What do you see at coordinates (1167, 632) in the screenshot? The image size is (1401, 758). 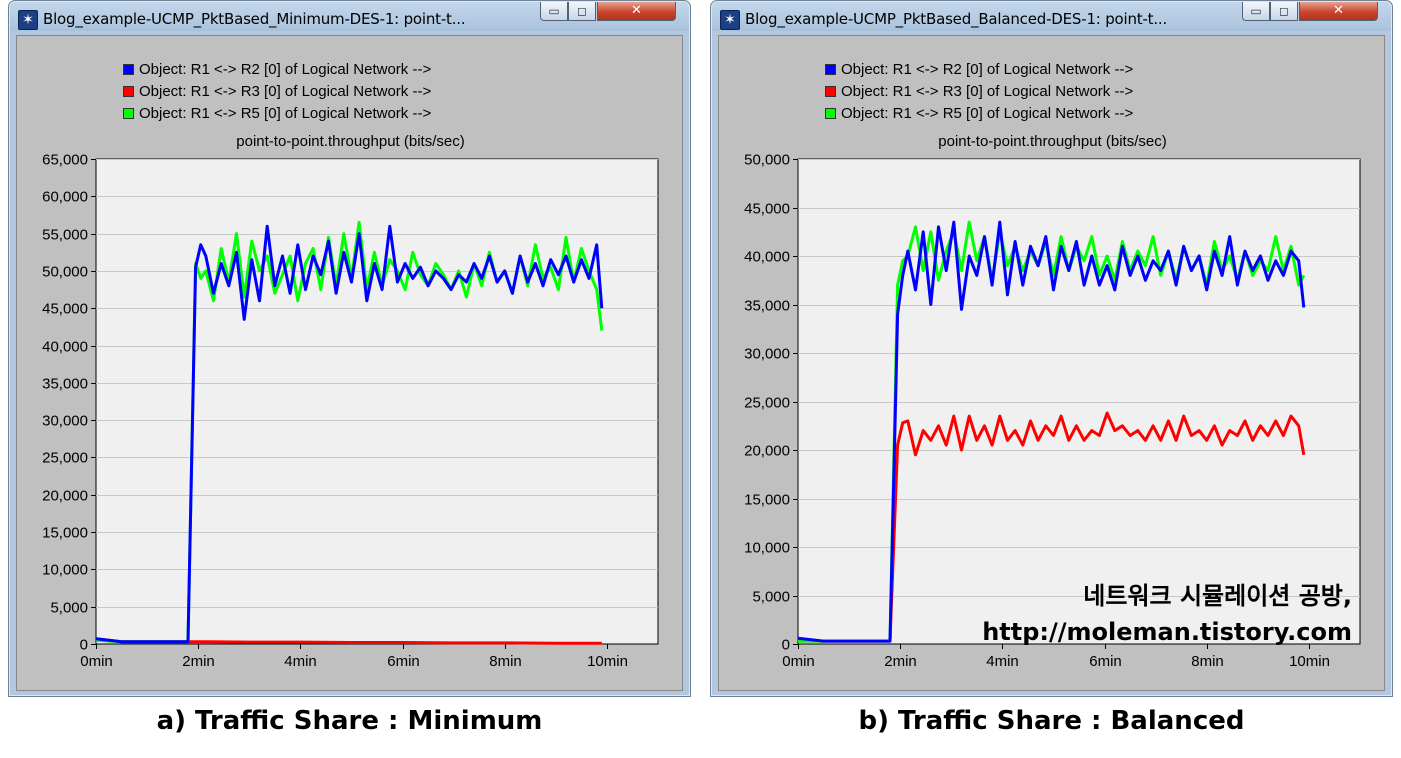 I see `watermark-line-2: http://moleman.tistory.com` at bounding box center [1167, 632].